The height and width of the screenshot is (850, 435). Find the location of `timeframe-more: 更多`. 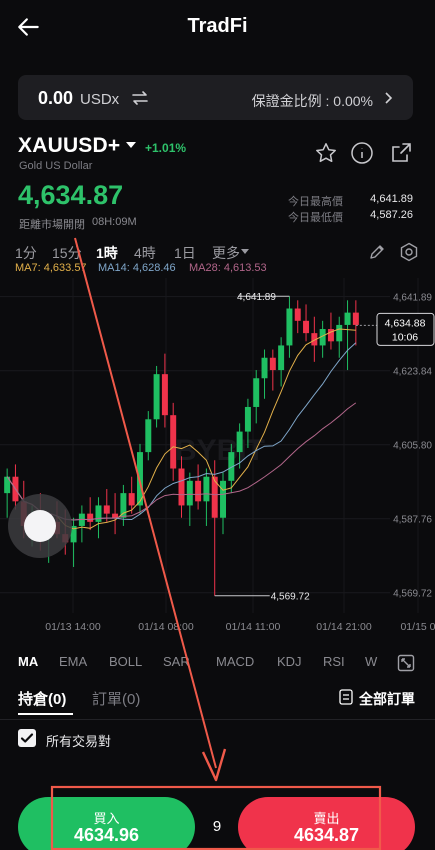

timeframe-more: 更多 is located at coordinates (226, 253).